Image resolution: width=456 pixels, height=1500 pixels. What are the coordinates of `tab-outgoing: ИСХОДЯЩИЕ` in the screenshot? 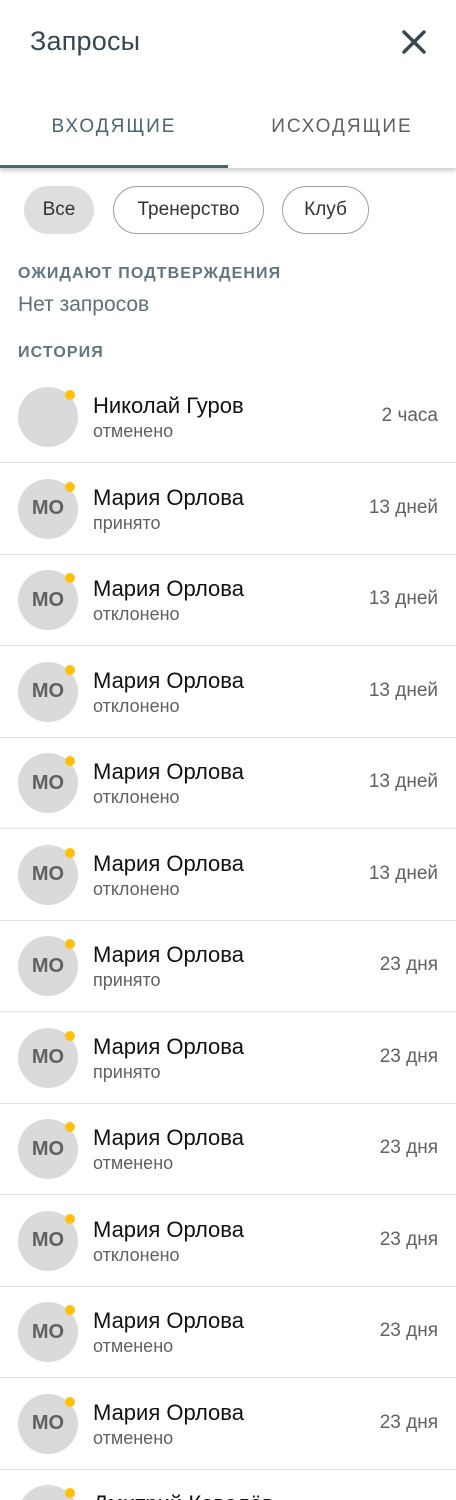 It's located at (342, 127).